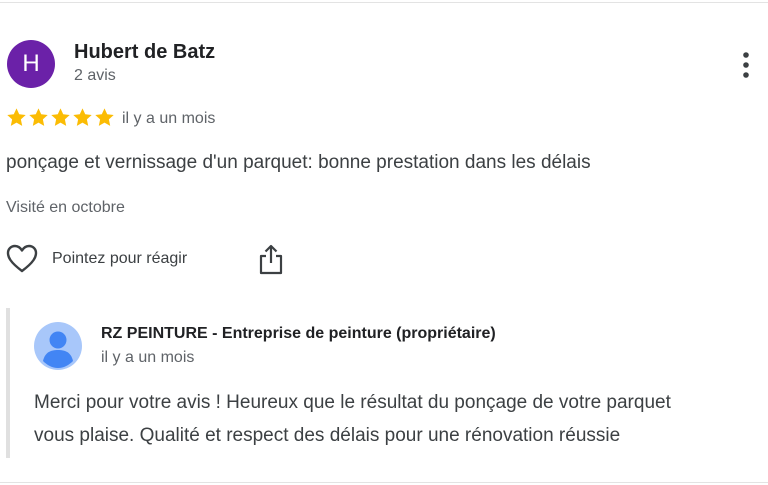 This screenshot has height=485, width=768. What do you see at coordinates (119, 259) in the screenshot?
I see `react-label: Pointez pour réagir` at bounding box center [119, 259].